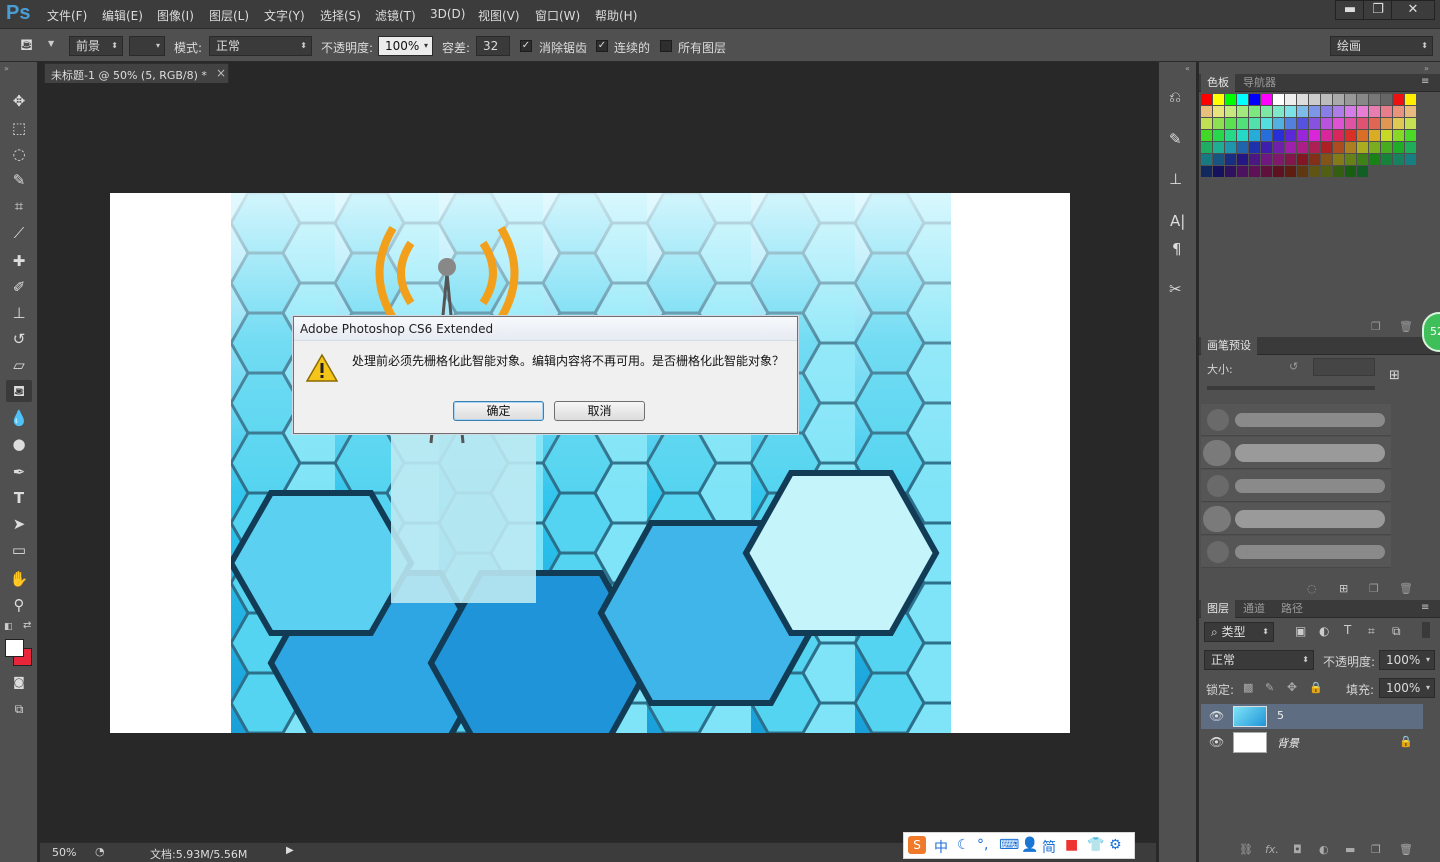 The width and height of the screenshot is (1440, 862). I want to click on status-info-icon: ◔, so click(100, 851).